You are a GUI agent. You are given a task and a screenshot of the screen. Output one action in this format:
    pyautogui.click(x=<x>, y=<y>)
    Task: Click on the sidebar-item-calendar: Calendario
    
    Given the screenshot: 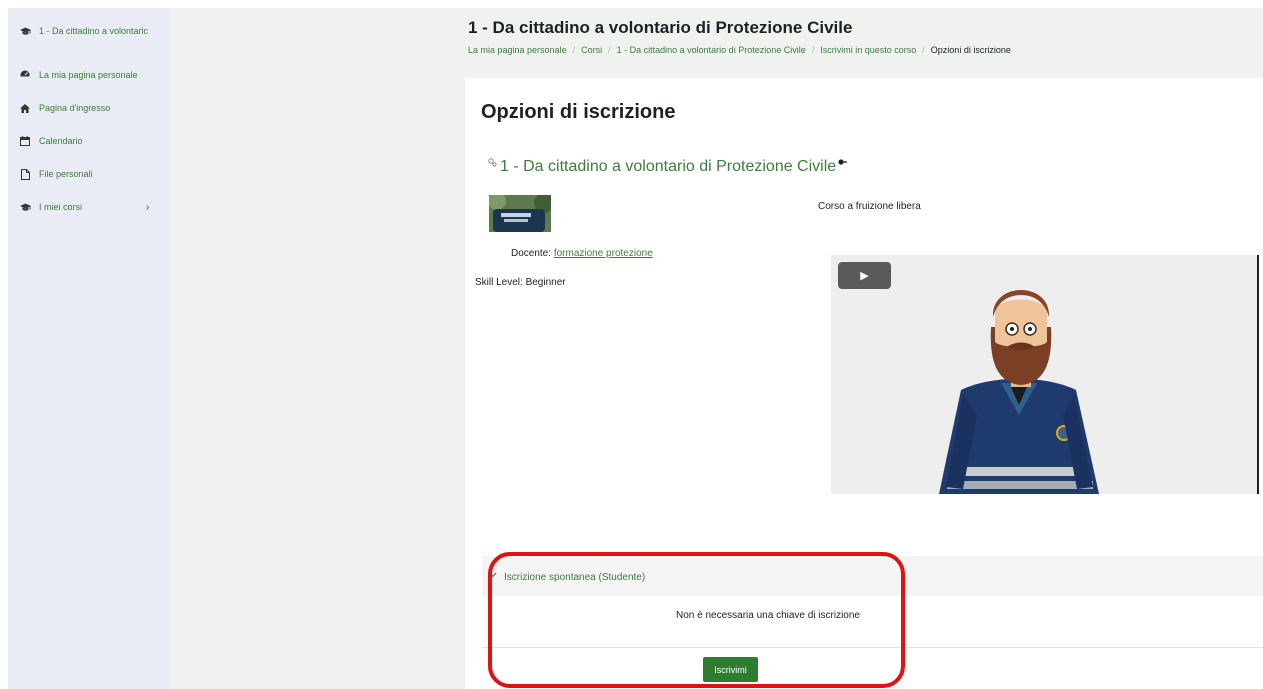 What is the action you would take?
    pyautogui.click(x=45, y=141)
    